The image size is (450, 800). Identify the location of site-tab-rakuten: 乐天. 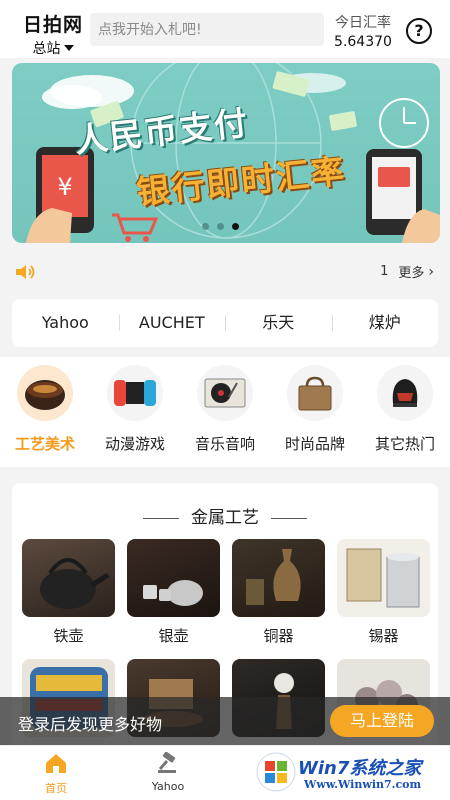
(278, 323).